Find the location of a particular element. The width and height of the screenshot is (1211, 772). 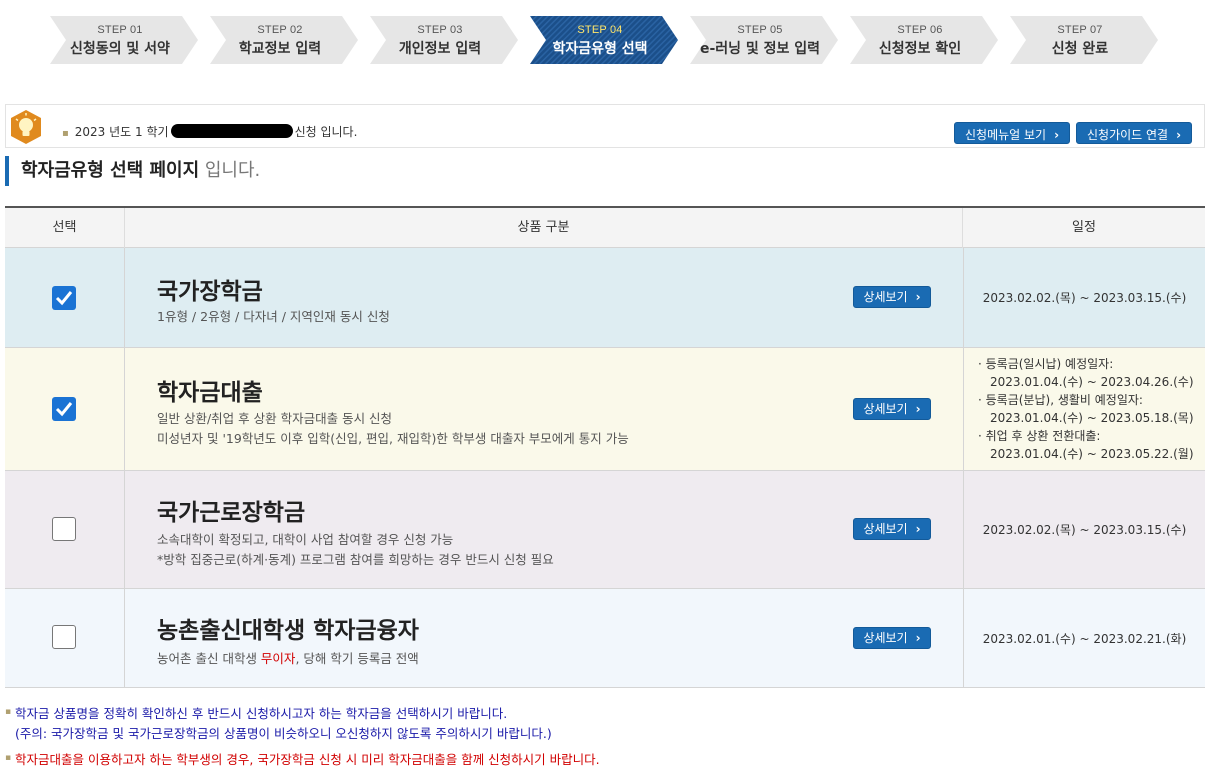

description-line: 소속대학이 확정되고, 대학이 사업 참여할 경우 신청 가능 is located at coordinates (305, 539).